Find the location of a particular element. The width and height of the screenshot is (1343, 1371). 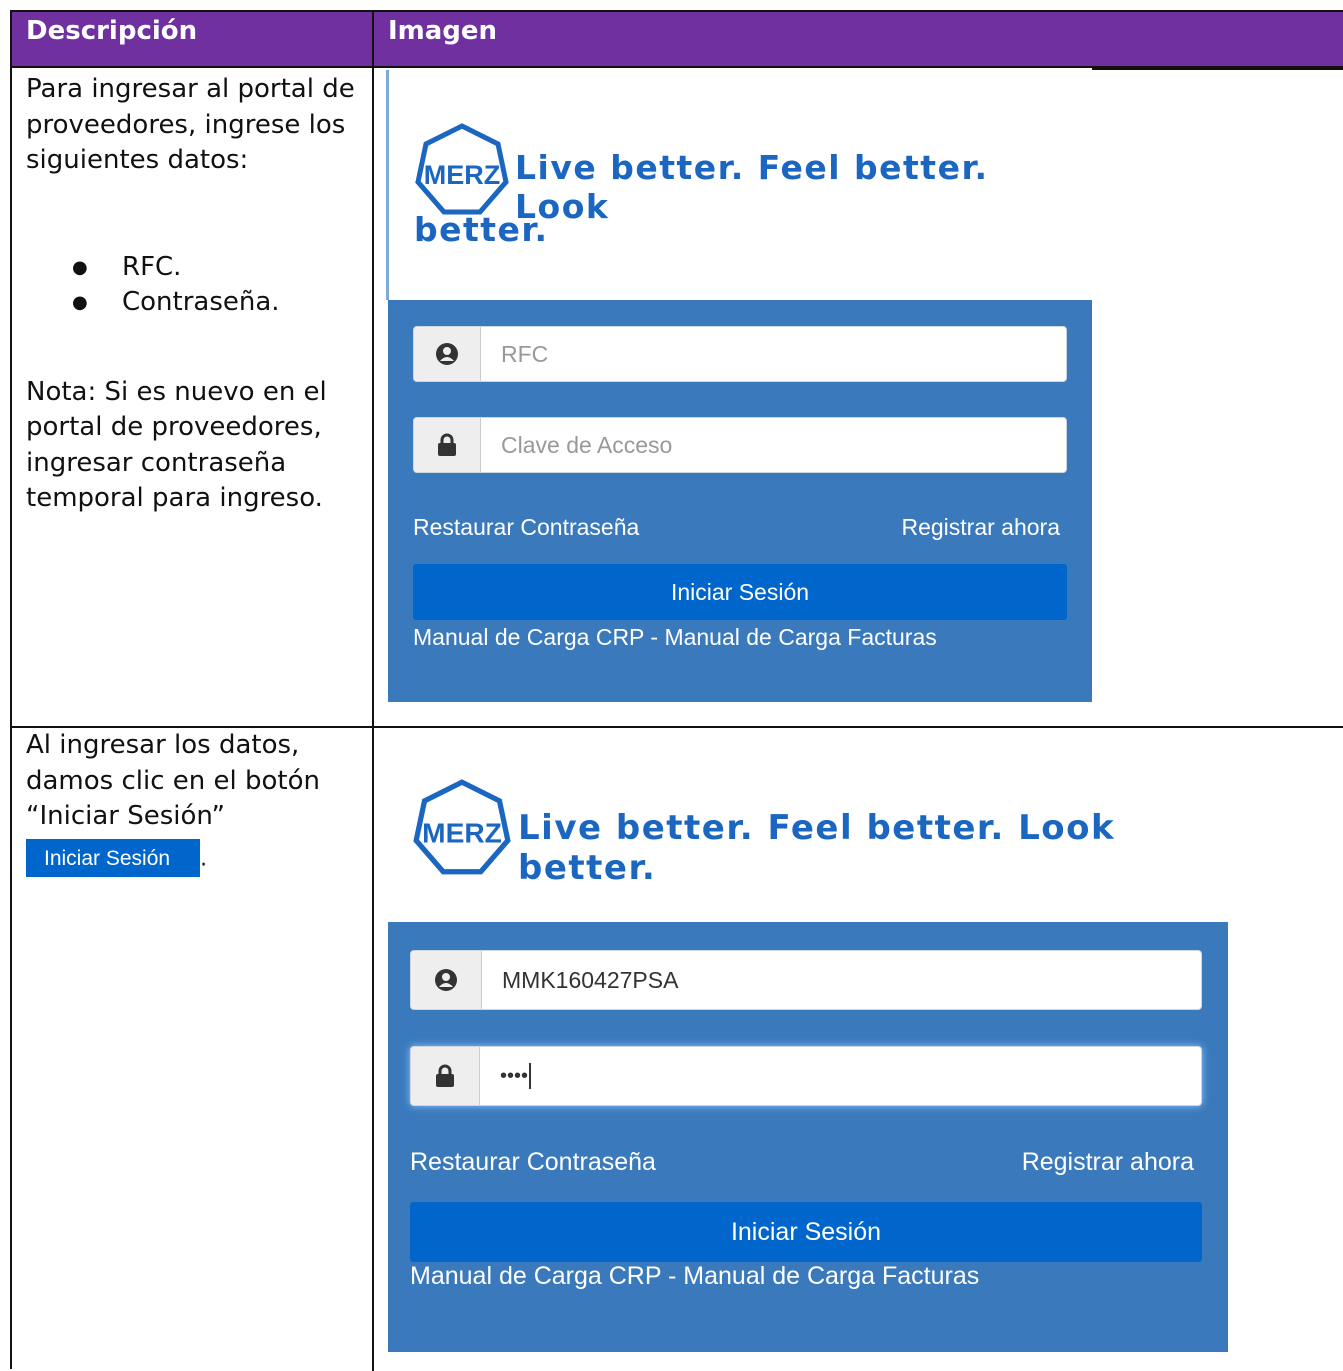

list-item: RFC. is located at coordinates (219, 268).